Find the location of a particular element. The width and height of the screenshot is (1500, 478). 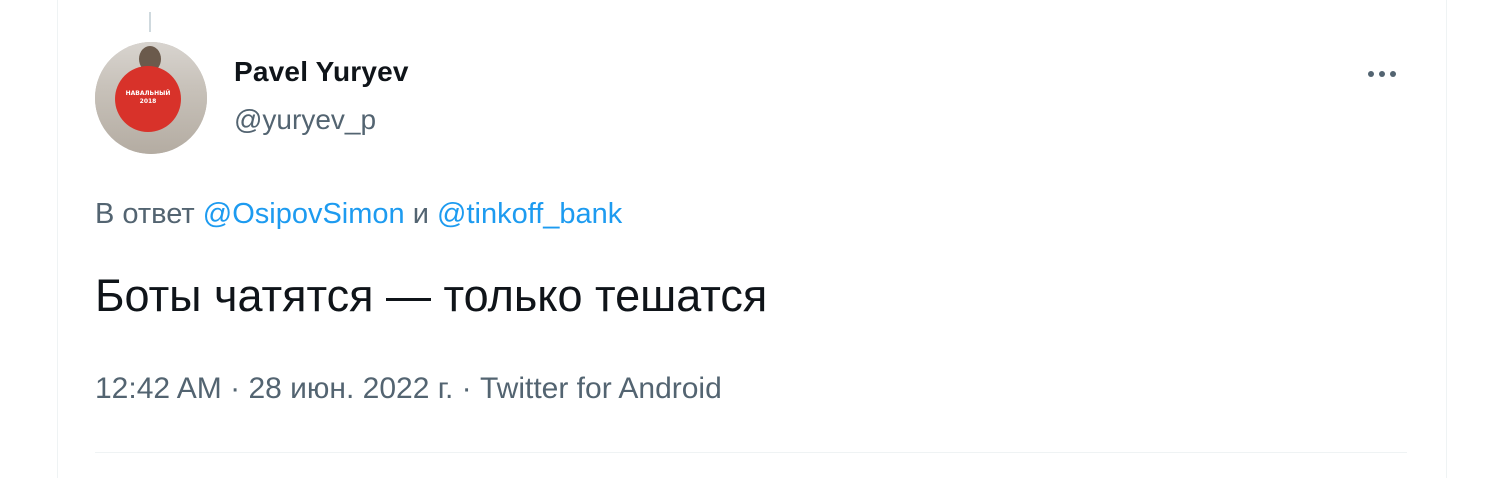

divider is located at coordinates (751, 452).